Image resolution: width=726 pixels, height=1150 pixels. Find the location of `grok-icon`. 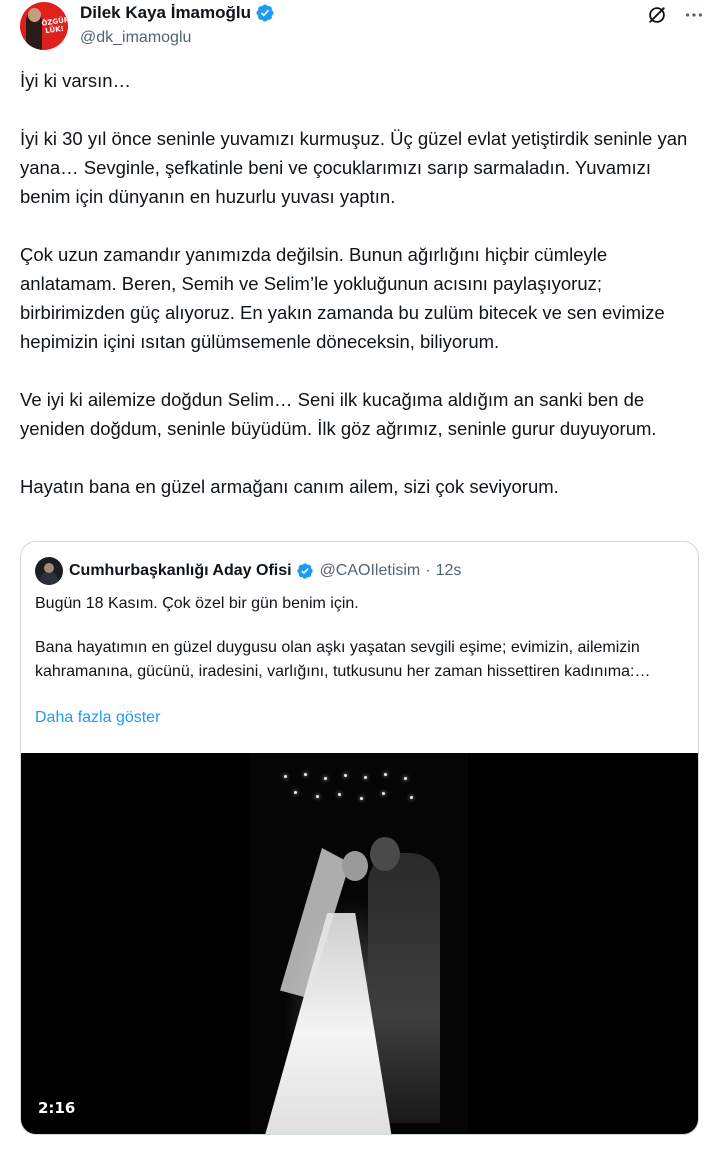

grok-icon is located at coordinates (657, 15).